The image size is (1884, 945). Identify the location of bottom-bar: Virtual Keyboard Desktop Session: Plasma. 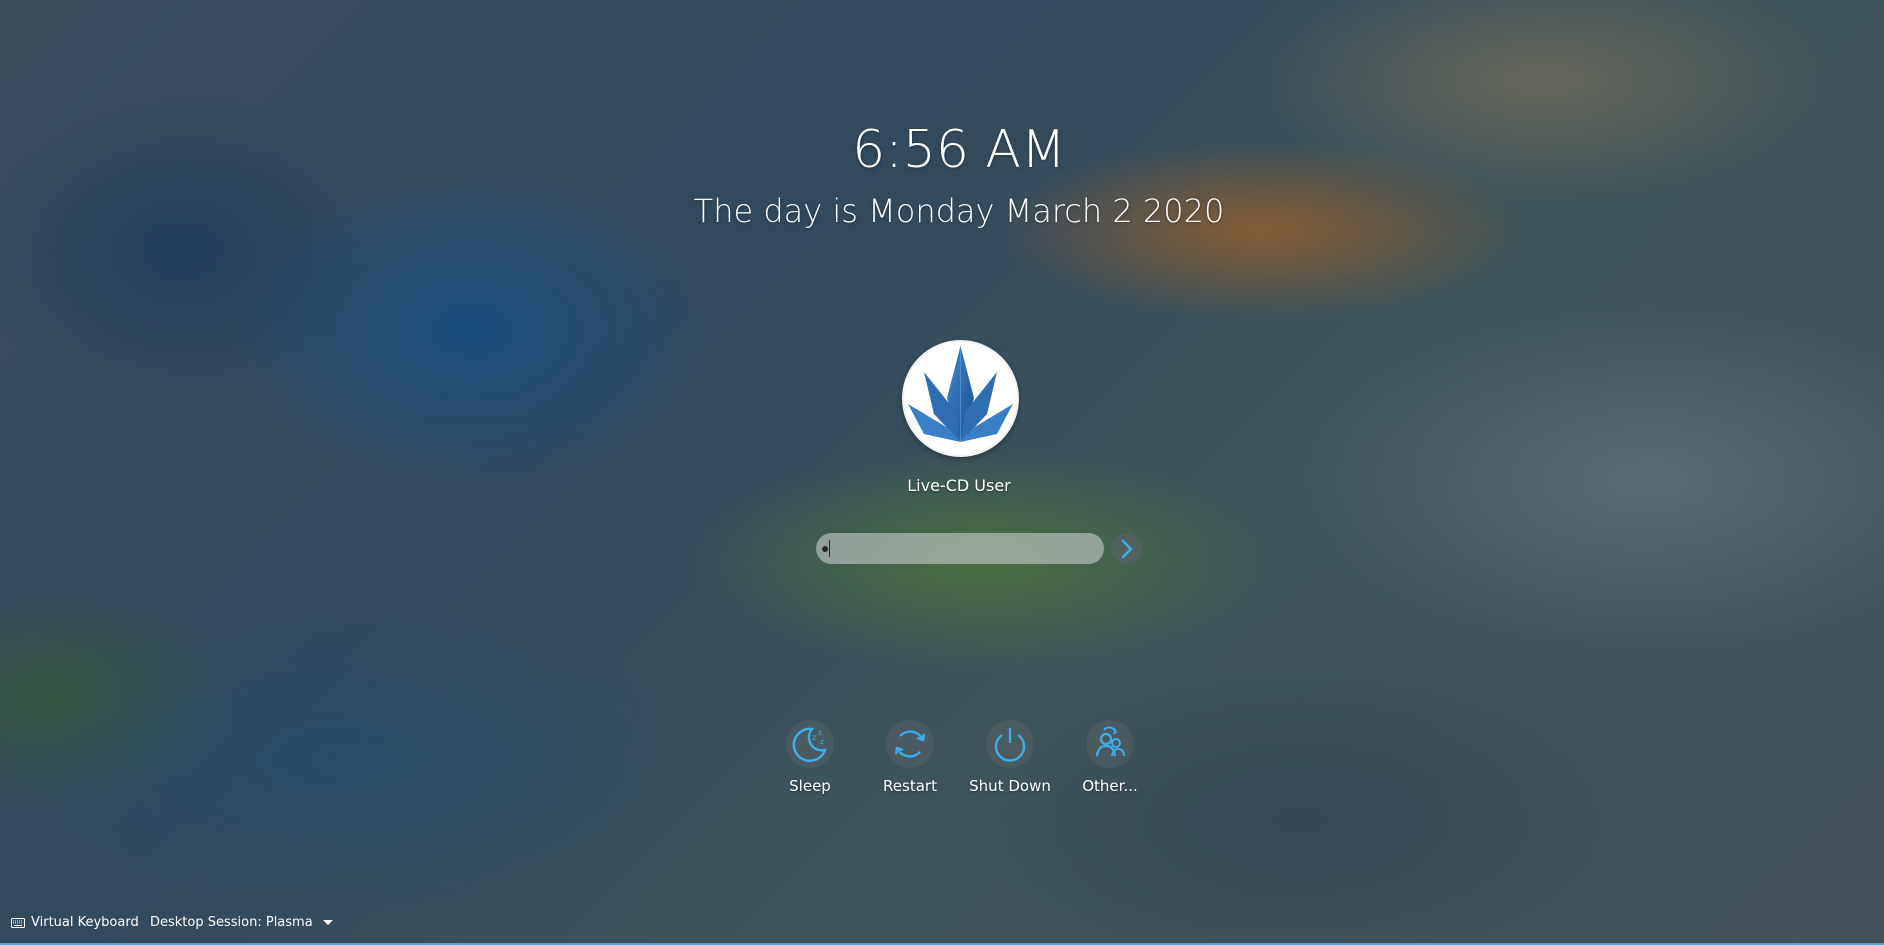
(942, 927).